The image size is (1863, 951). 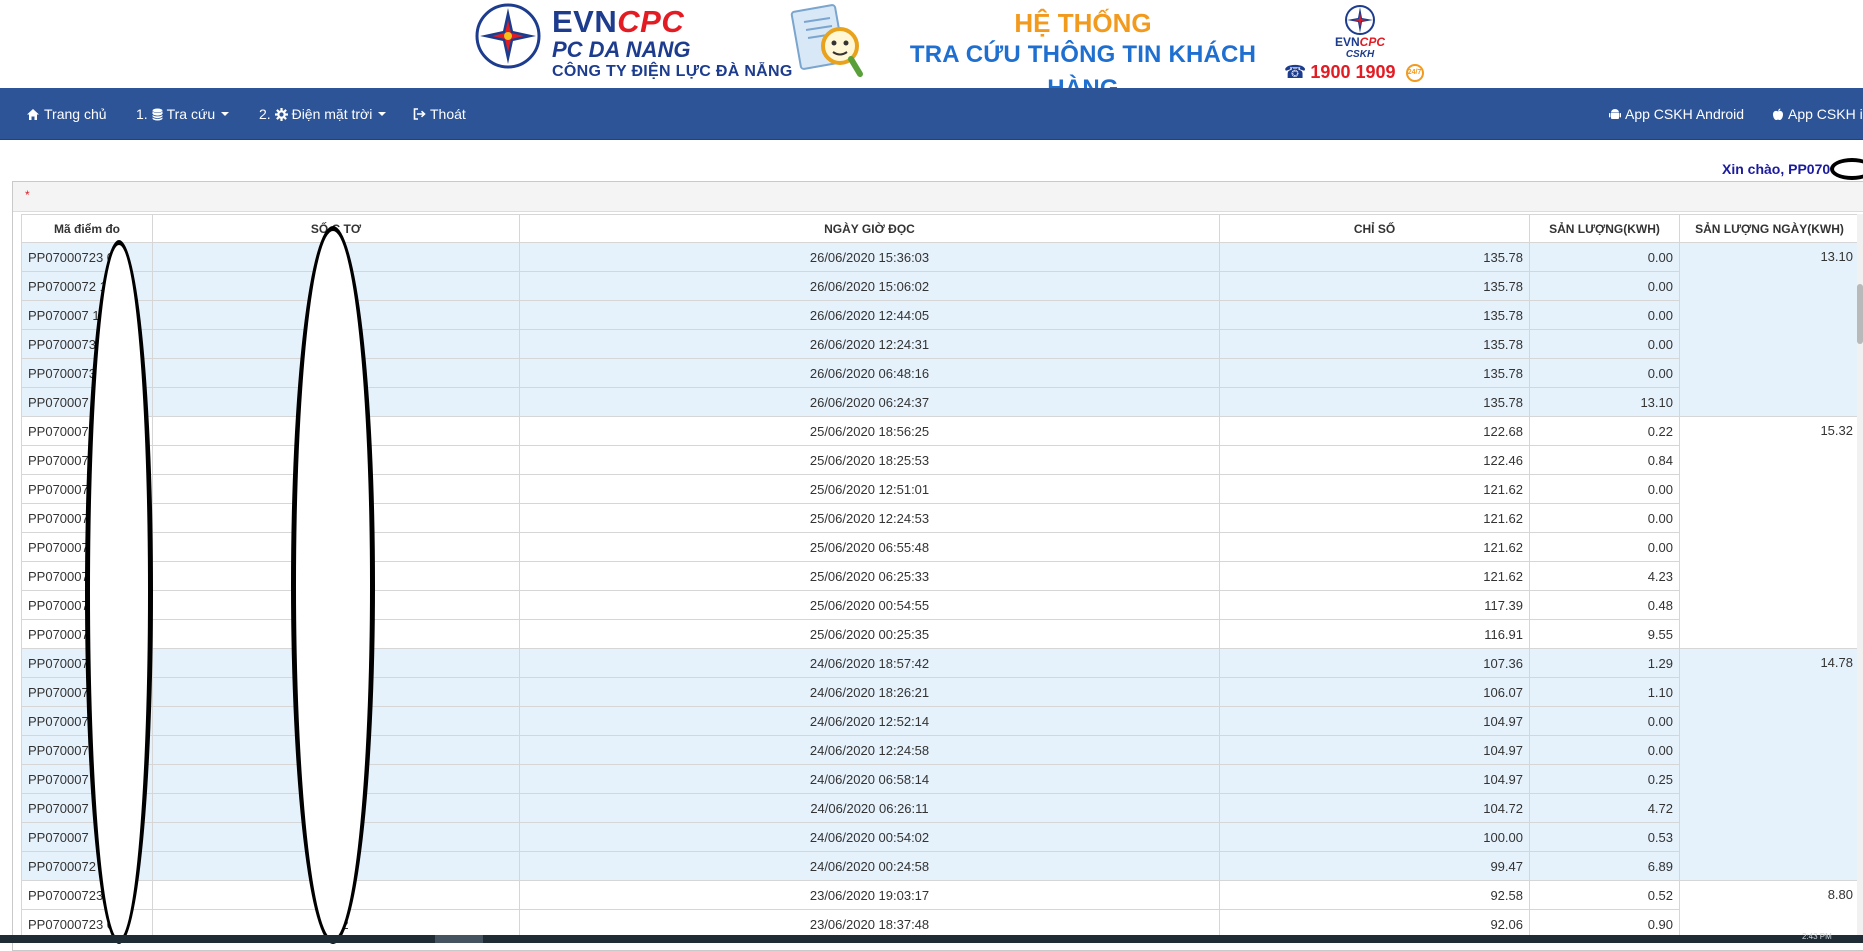 I want to click on cell-output: 0.52, so click(x=1604, y=895).